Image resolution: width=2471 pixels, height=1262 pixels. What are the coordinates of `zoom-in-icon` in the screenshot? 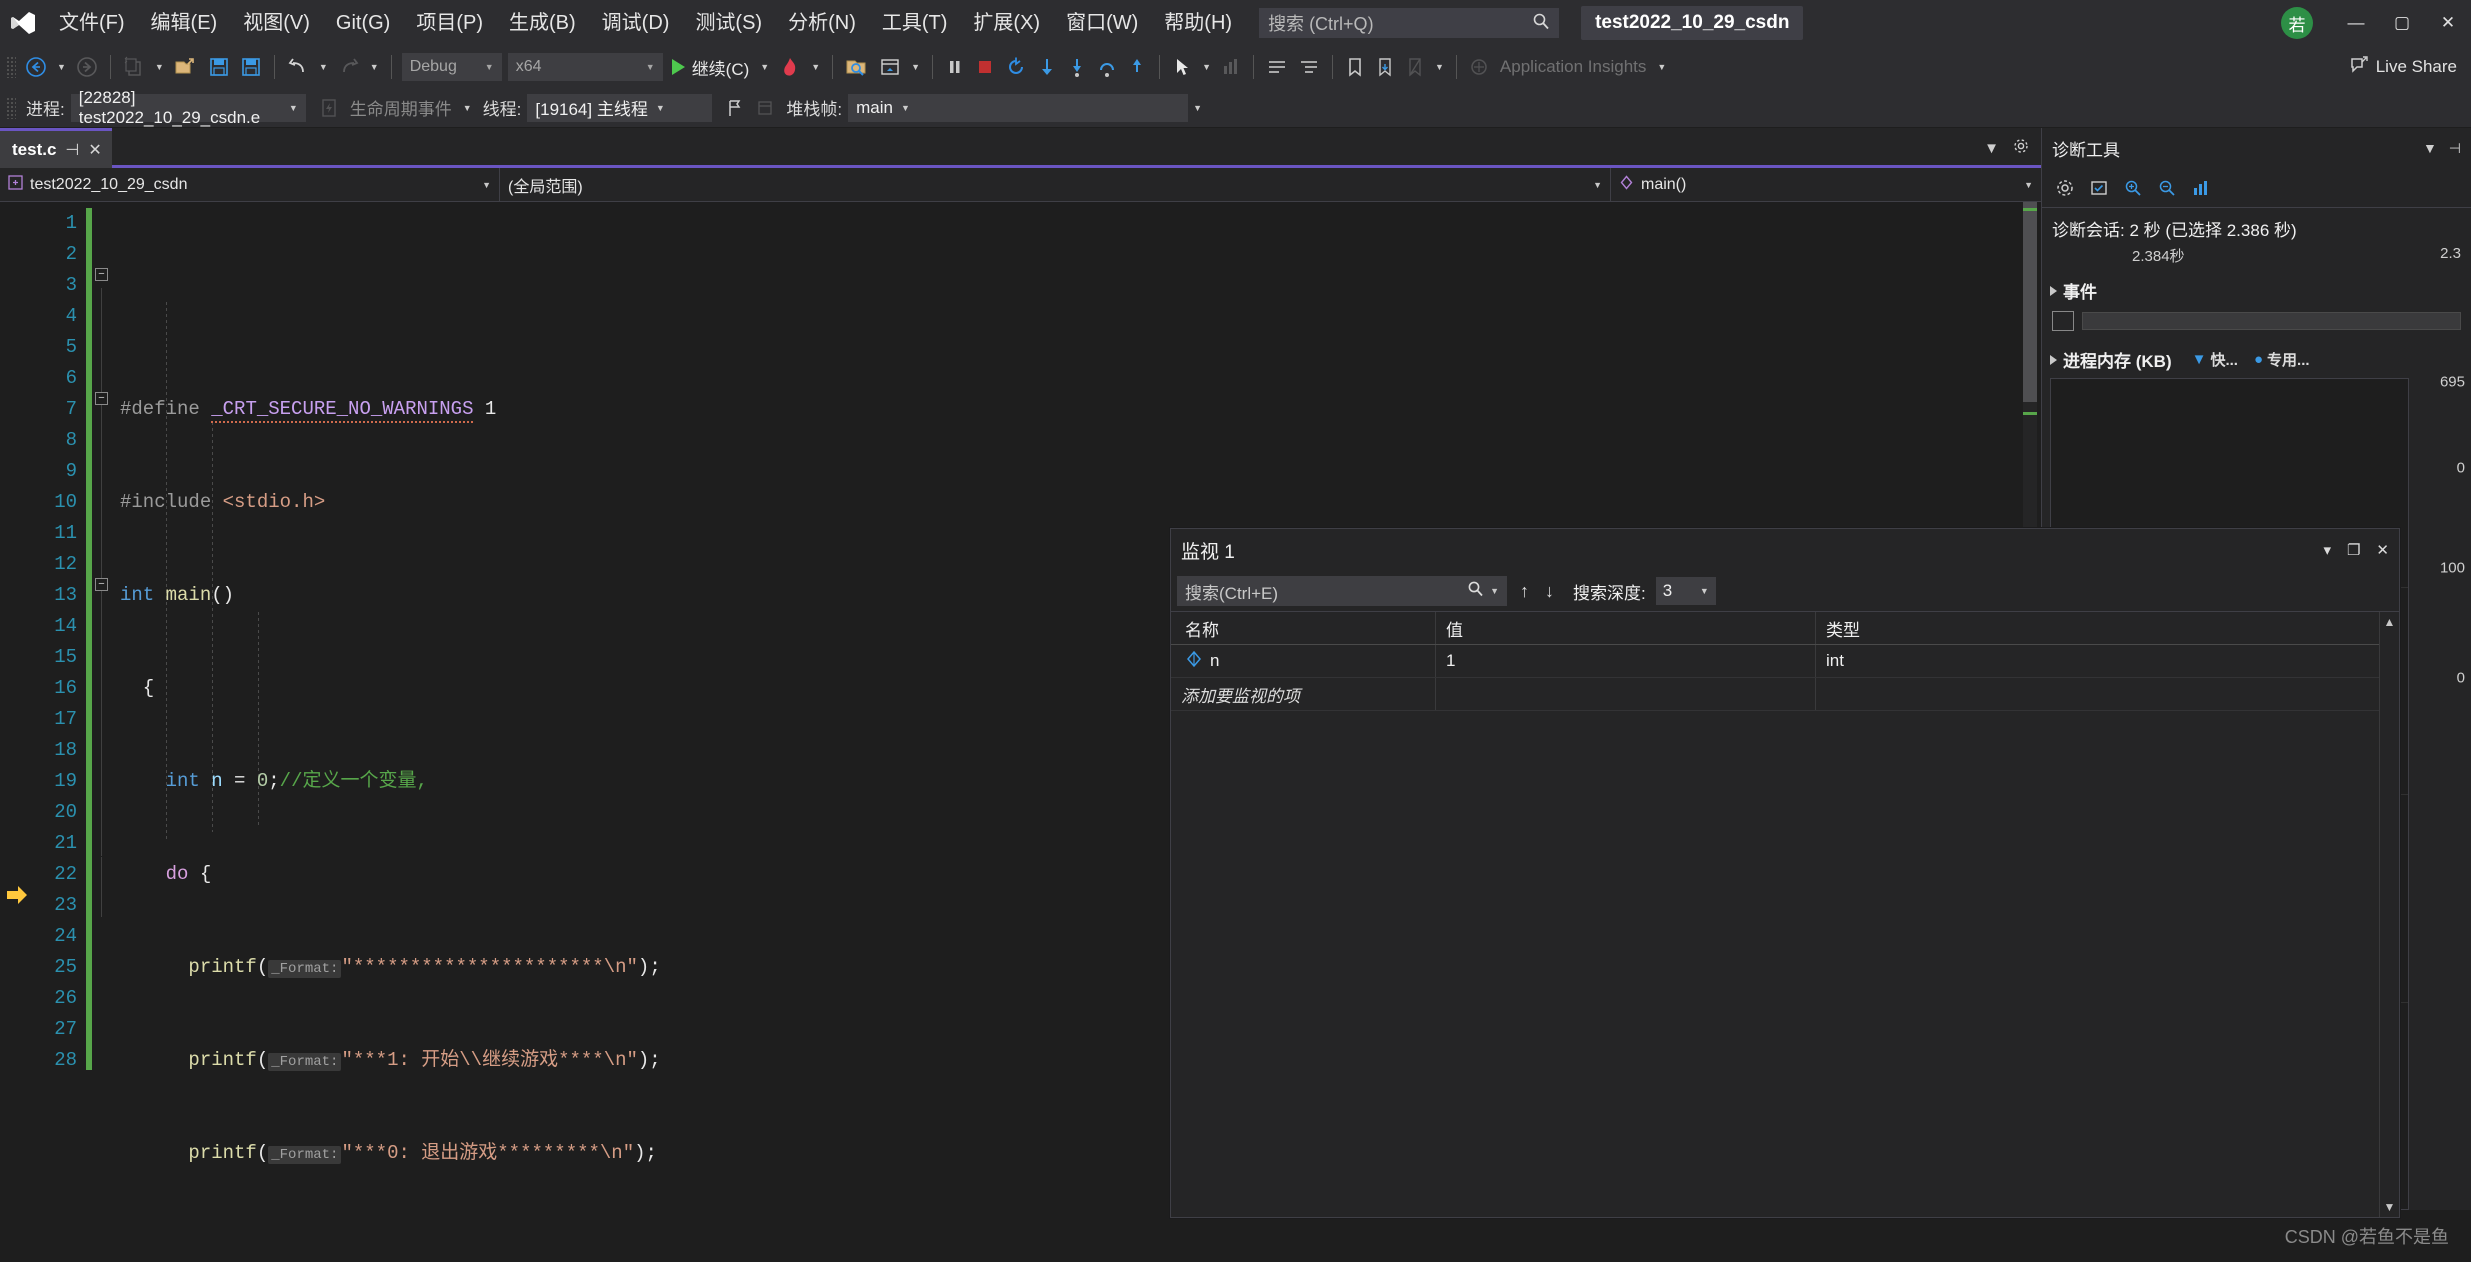 It's located at (2133, 188).